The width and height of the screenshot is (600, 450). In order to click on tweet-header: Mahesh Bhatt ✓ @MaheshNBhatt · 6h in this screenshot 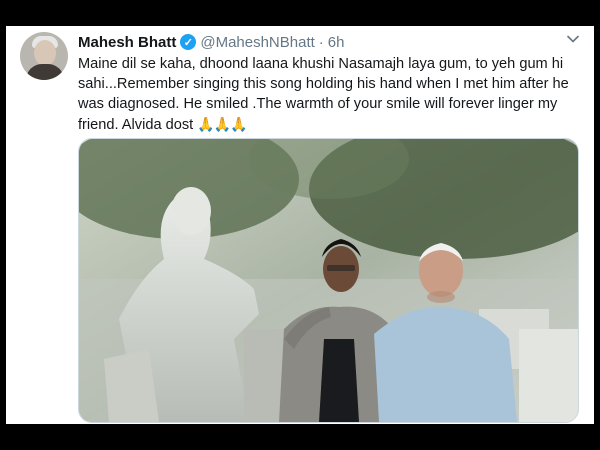, I will do `click(211, 42)`.